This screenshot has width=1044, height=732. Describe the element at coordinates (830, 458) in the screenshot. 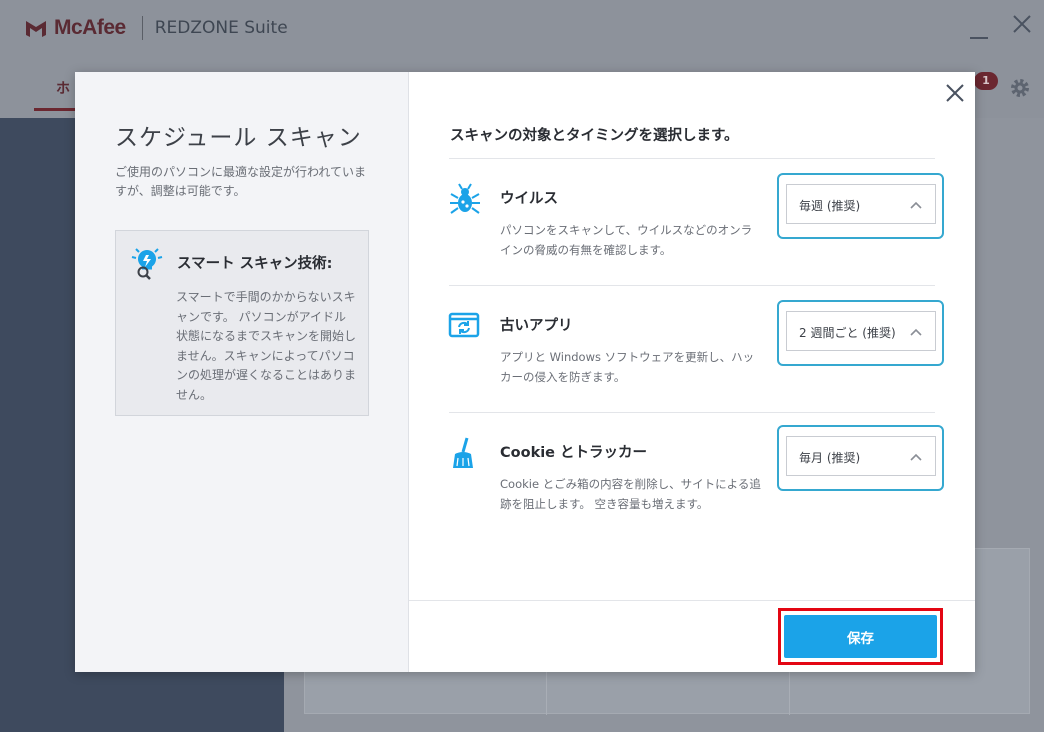

I see `cookies-frequency-value: 毎月 (推奨)` at that location.